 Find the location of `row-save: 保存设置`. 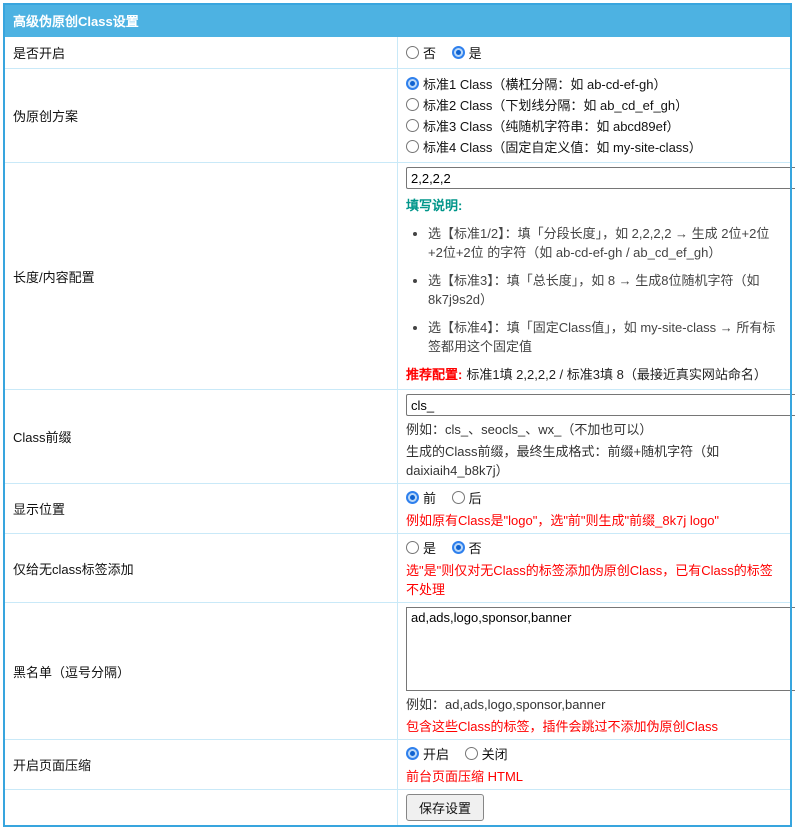

row-save: 保存设置 is located at coordinates (397, 808).